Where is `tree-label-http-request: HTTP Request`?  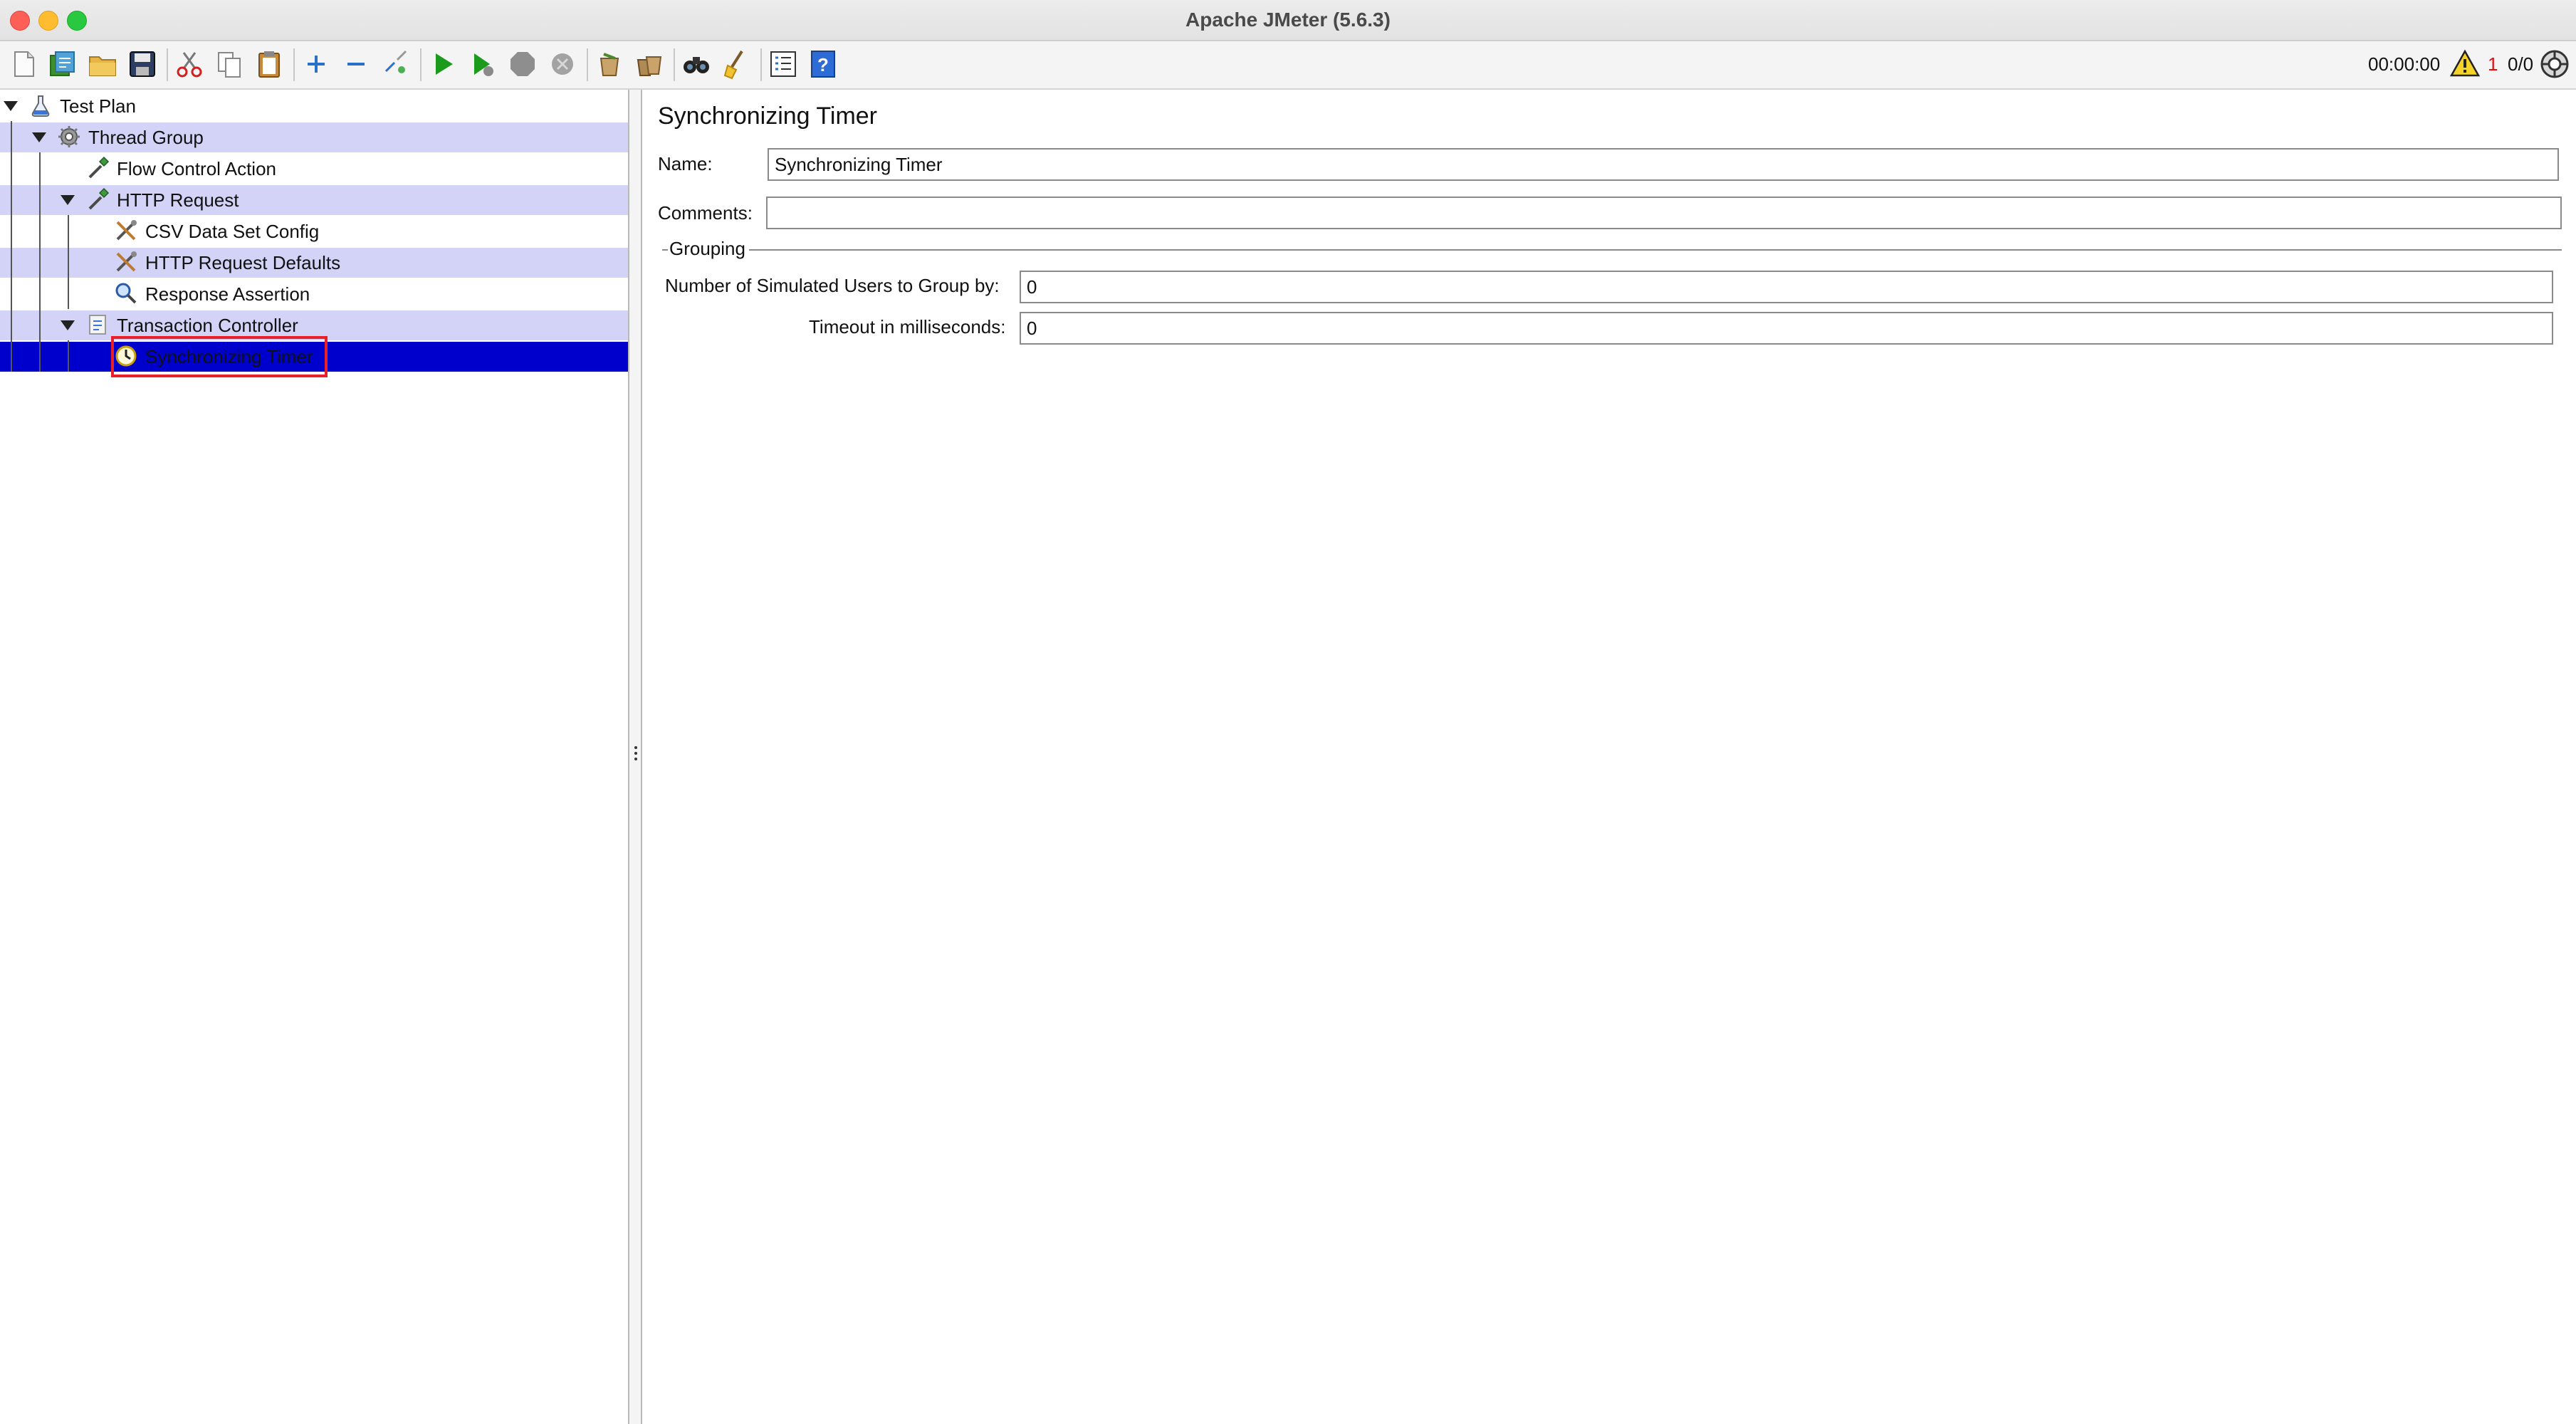
tree-label-http-request: HTTP Request is located at coordinates (178, 200).